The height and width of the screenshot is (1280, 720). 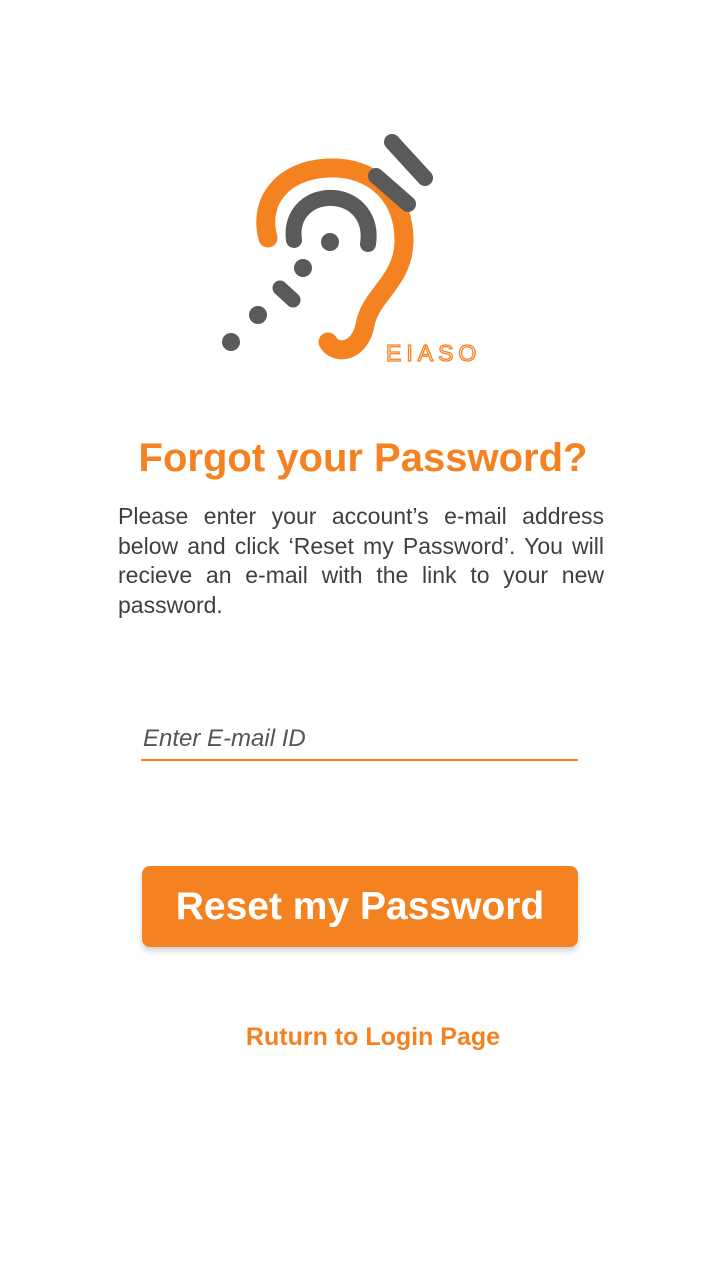 I want to click on eiaso-logo: EIASO, so click(x=360, y=245).